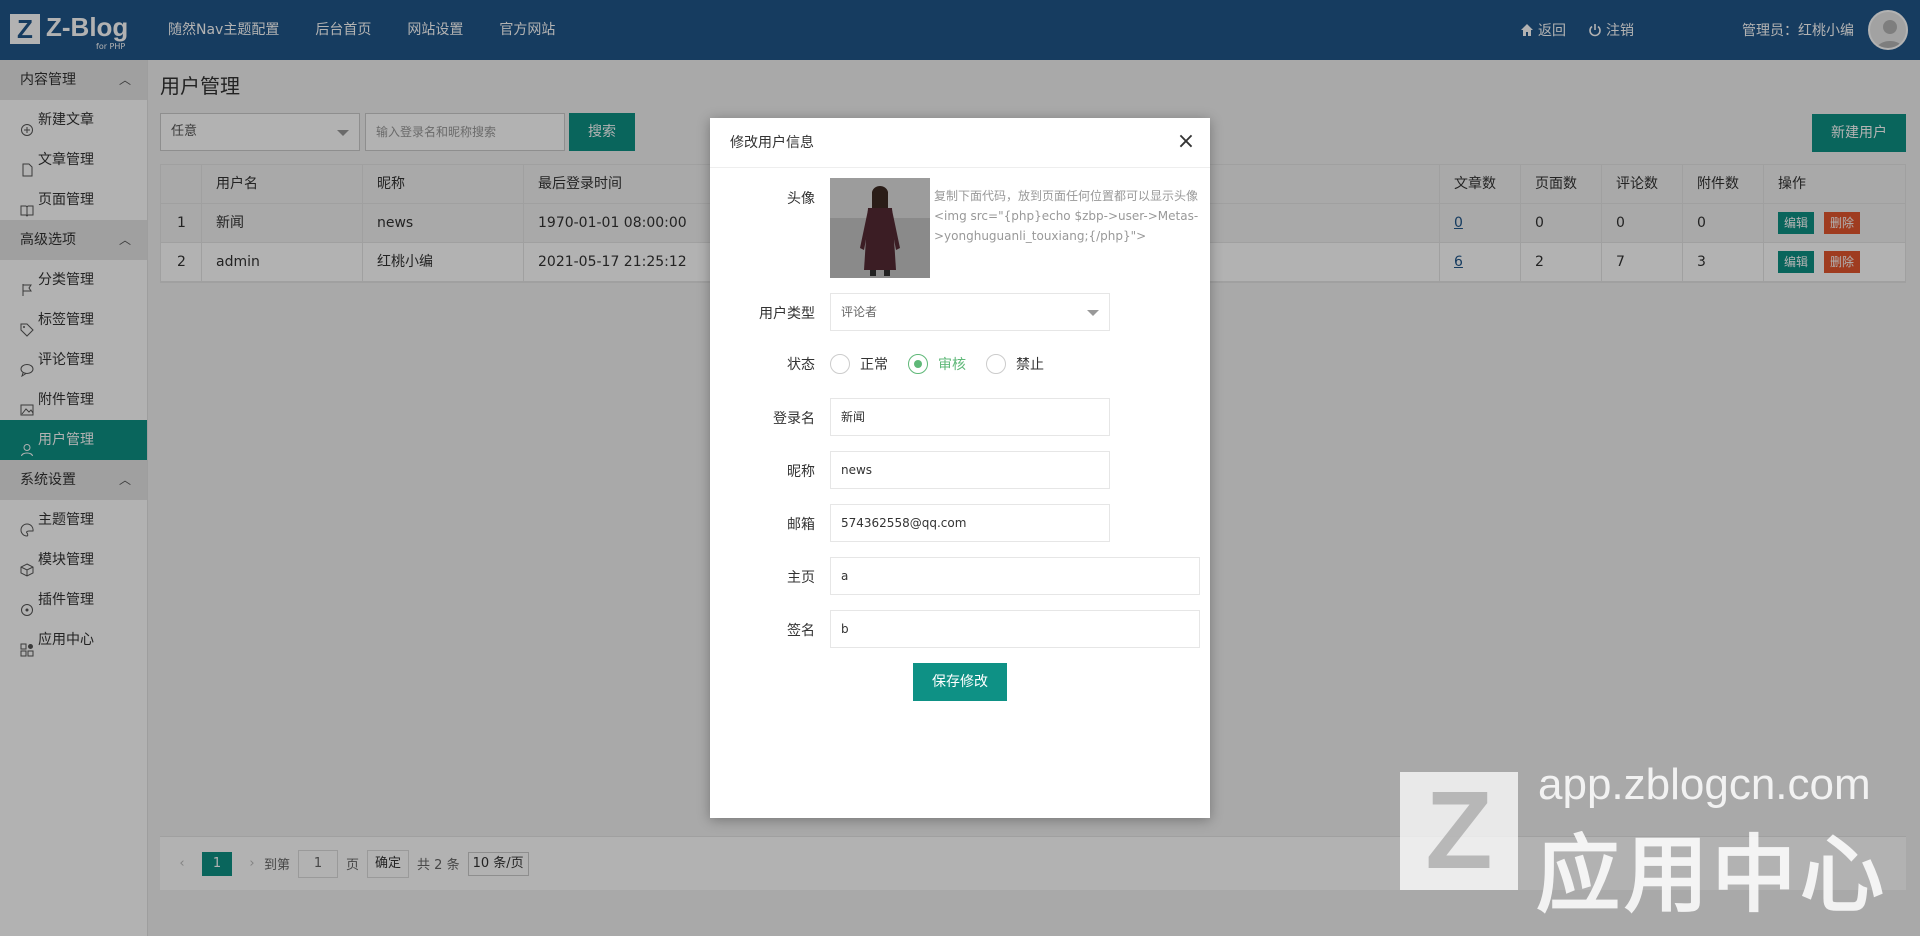 This screenshot has width=1920, height=936. I want to click on nickname-row: 昵称 news, so click(960, 470).